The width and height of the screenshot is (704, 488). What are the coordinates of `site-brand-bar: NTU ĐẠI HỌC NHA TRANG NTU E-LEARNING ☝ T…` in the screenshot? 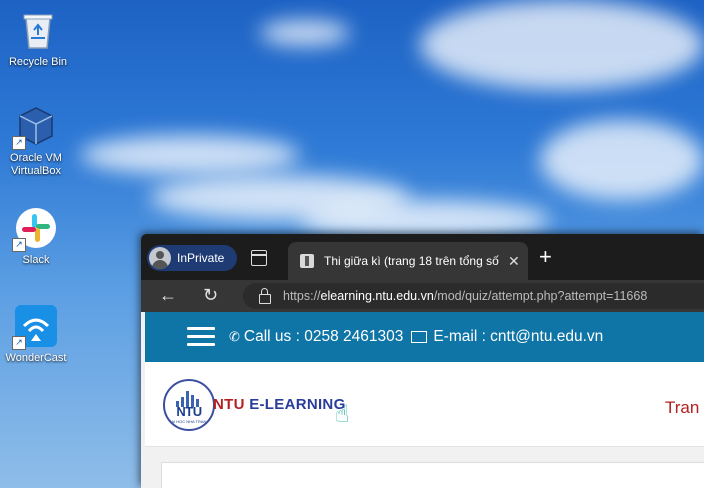 It's located at (424, 404).